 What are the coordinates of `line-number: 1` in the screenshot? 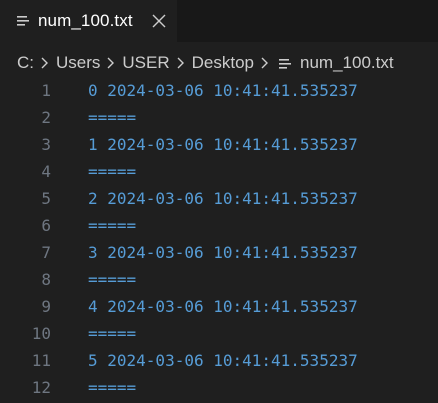 It's located at (46, 90).